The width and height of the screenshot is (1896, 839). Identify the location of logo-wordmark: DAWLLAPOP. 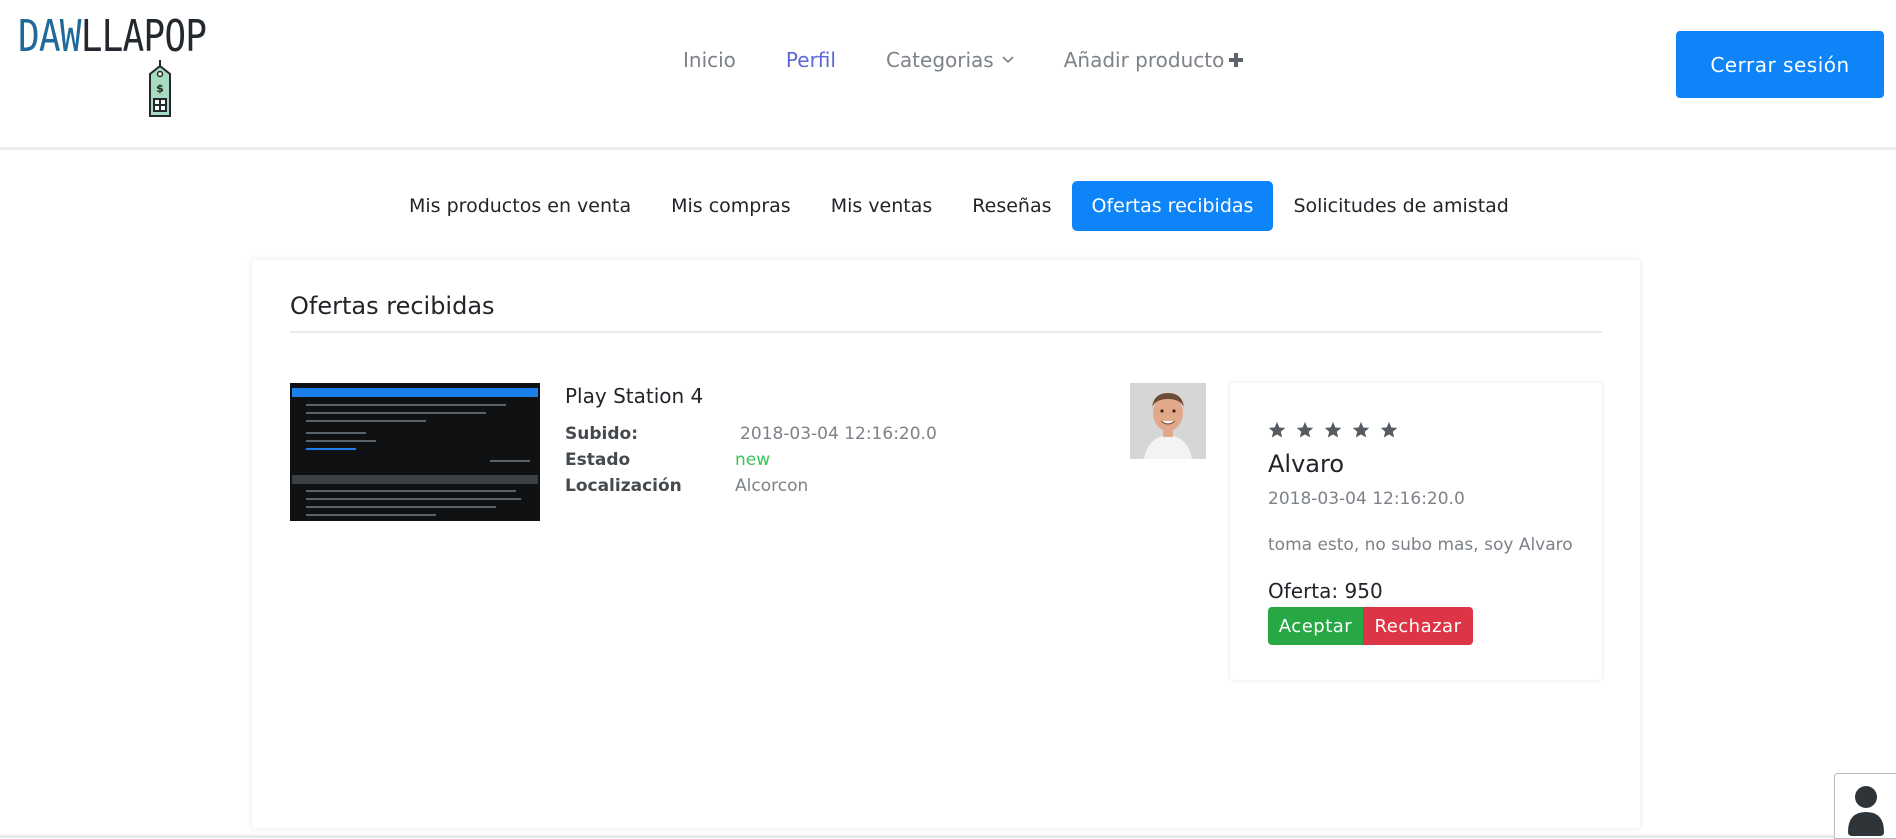
(112, 36).